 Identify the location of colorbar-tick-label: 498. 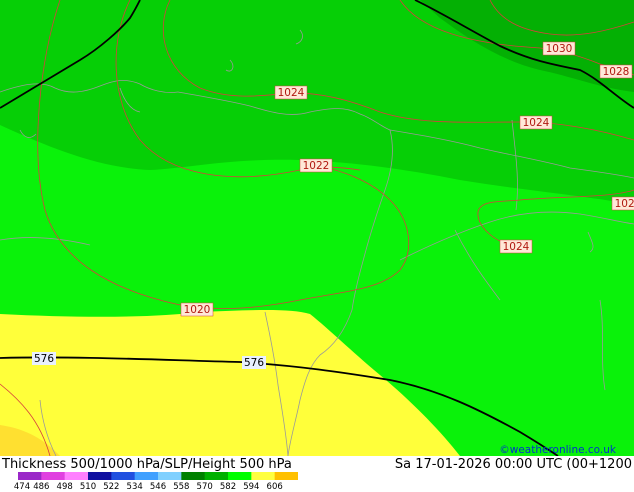
(64, 487).